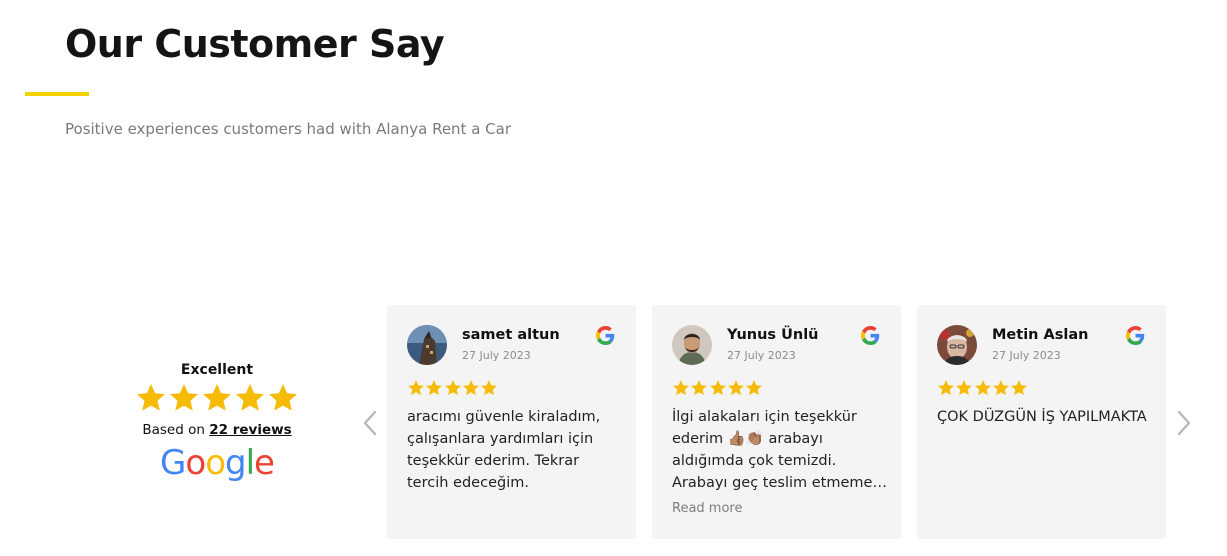  Describe the element at coordinates (511, 335) in the screenshot. I see `reviewer-name: samet altun` at that location.